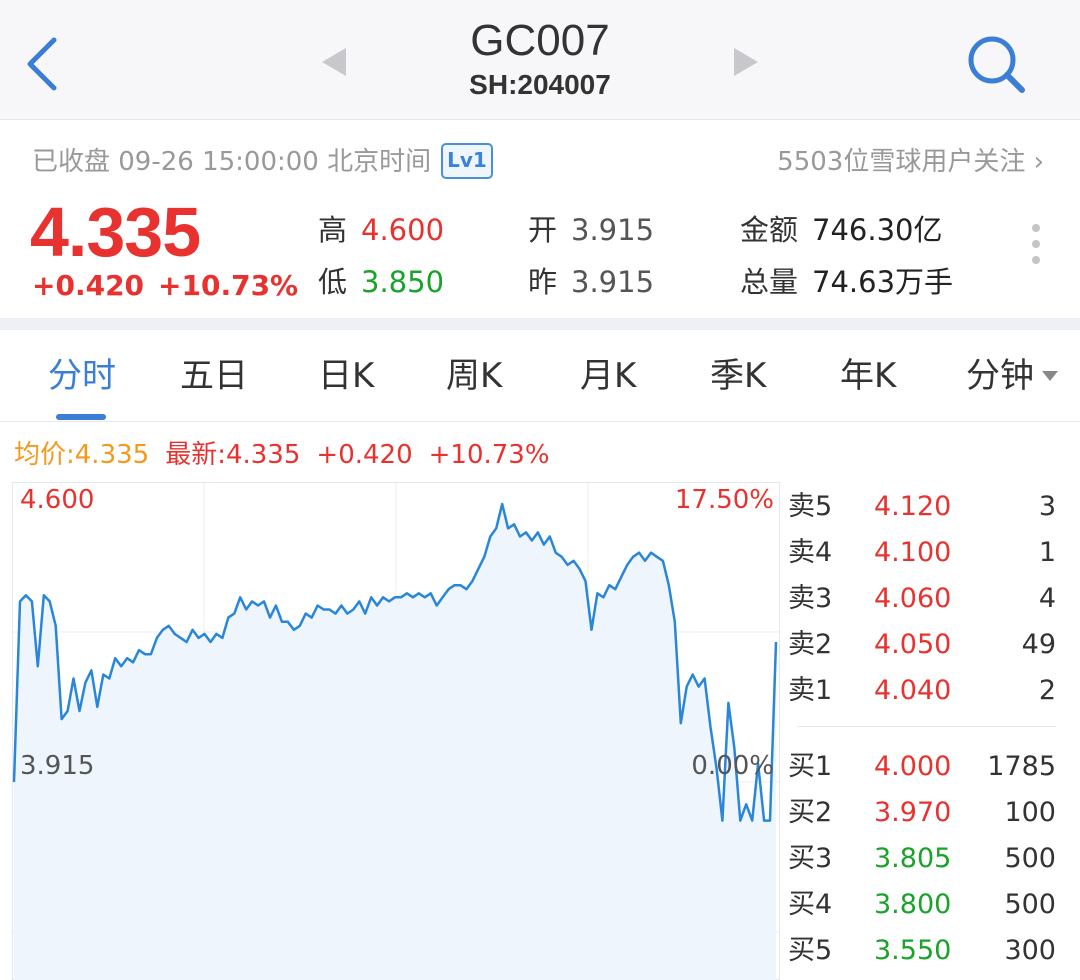 This screenshot has width=1080, height=980. Describe the element at coordinates (1047, 598) in the screenshot. I see `ask-volume: 4` at that location.